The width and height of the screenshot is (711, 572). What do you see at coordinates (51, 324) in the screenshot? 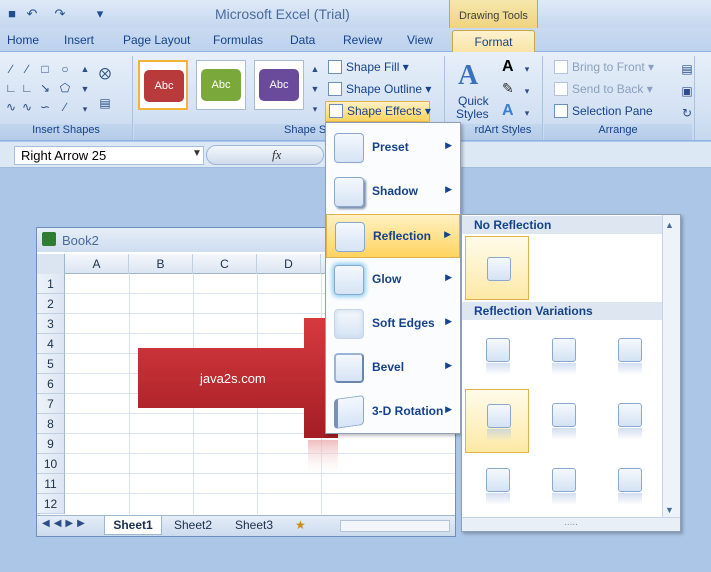
I see `row-header: 3` at bounding box center [51, 324].